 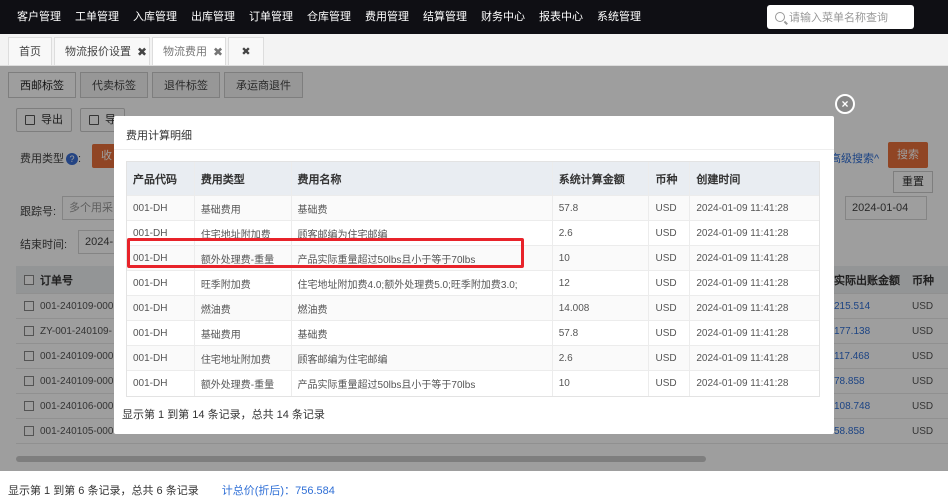 I want to click on highlight-box, so click(x=325, y=253).